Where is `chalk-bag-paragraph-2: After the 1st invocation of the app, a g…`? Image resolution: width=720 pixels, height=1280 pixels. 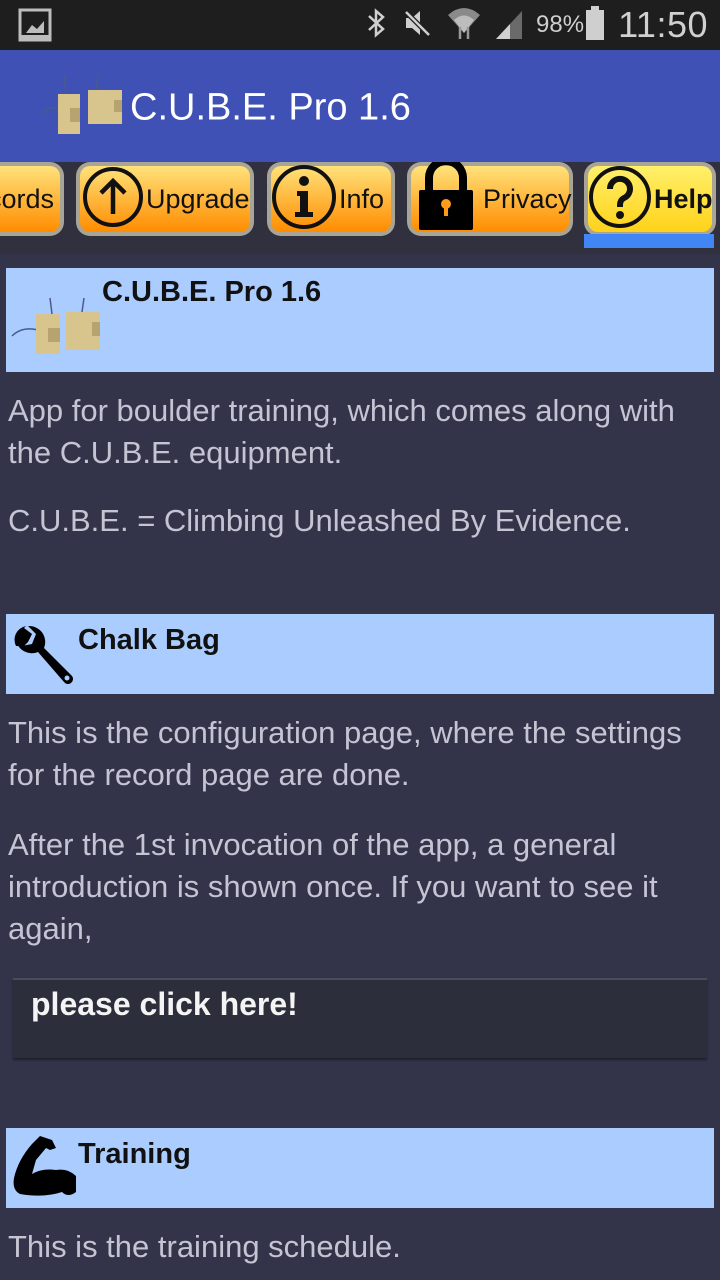
chalk-bag-paragraph-2: After the 1st invocation of the app, a g… is located at coordinates (333, 886).